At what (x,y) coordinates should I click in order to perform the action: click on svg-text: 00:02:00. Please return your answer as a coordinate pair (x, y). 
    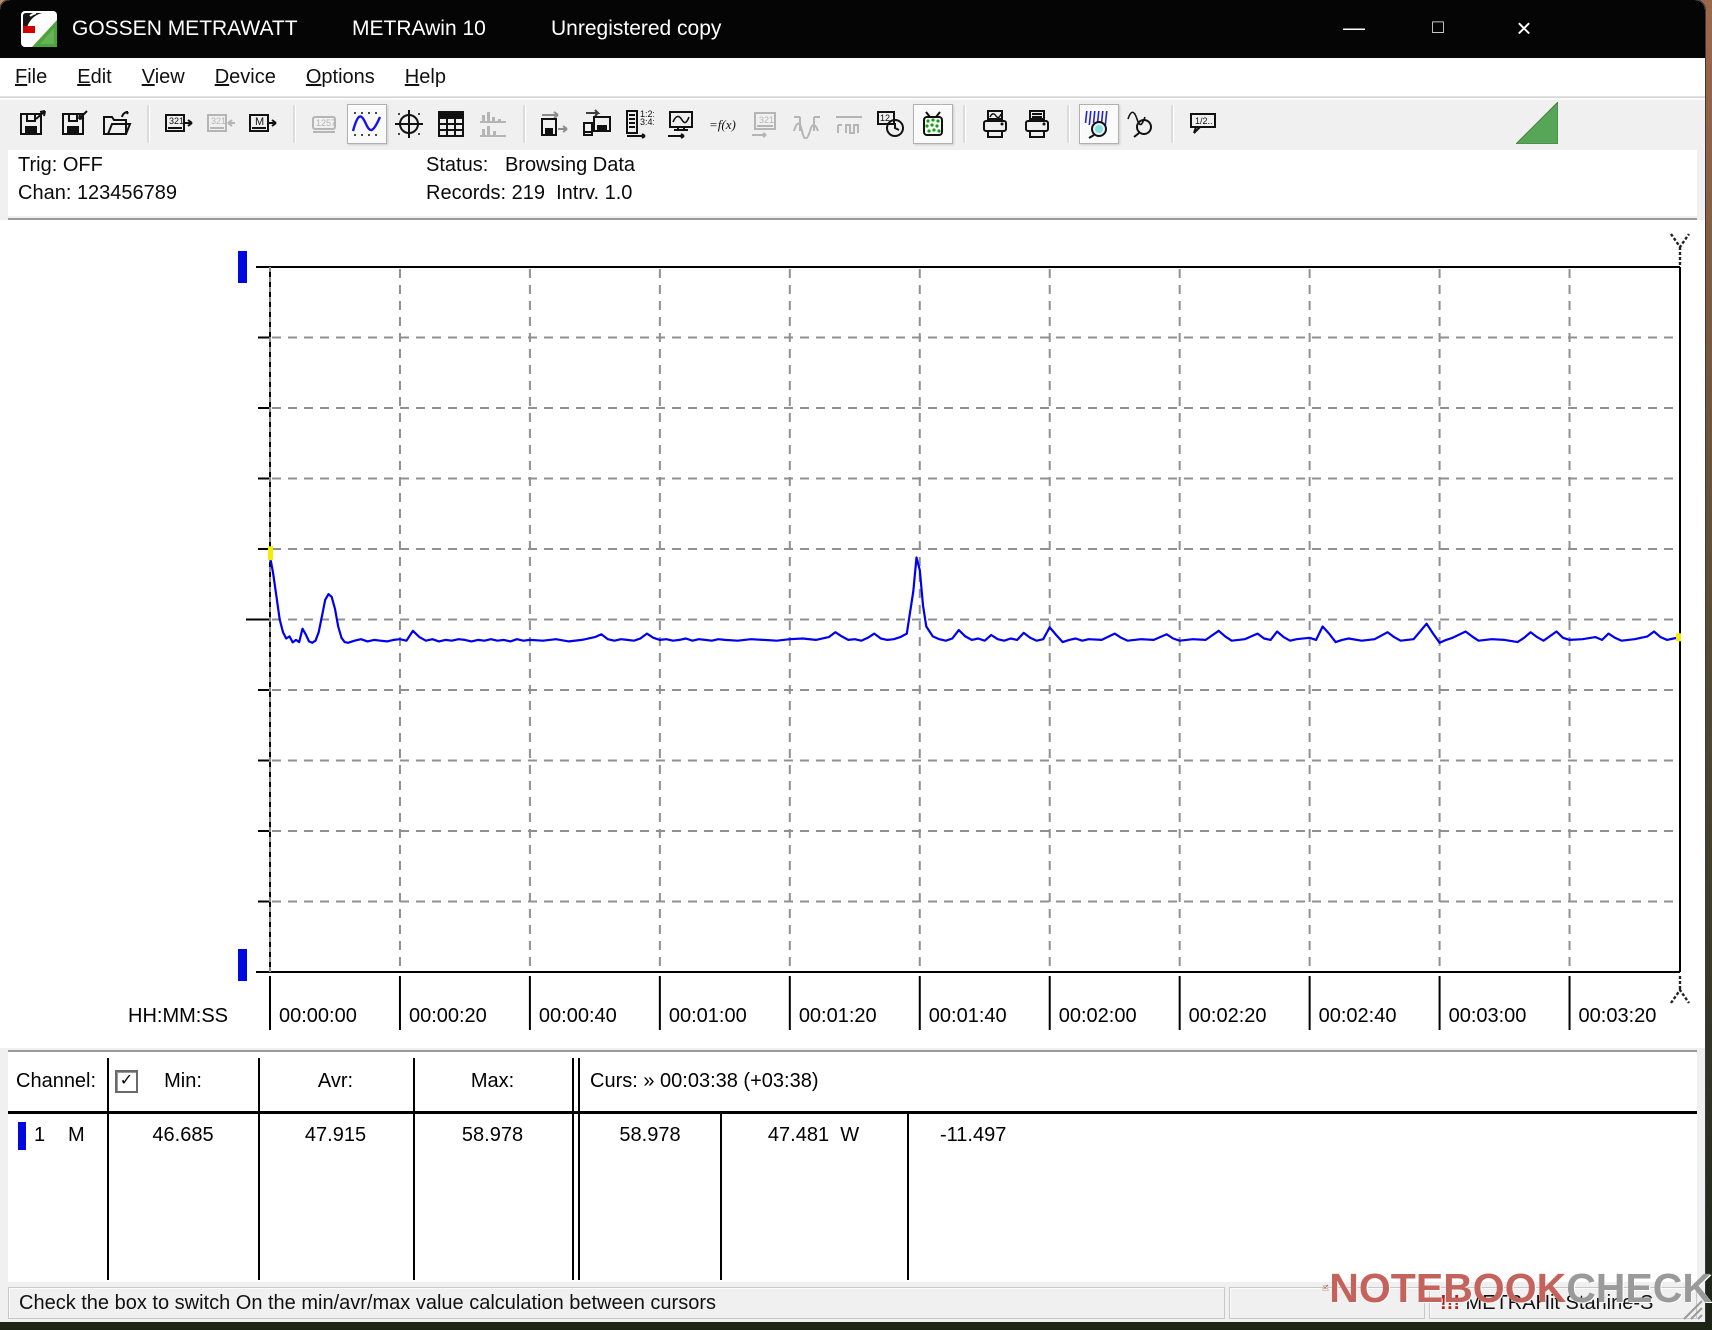
    Looking at the image, I should click on (1098, 1016).